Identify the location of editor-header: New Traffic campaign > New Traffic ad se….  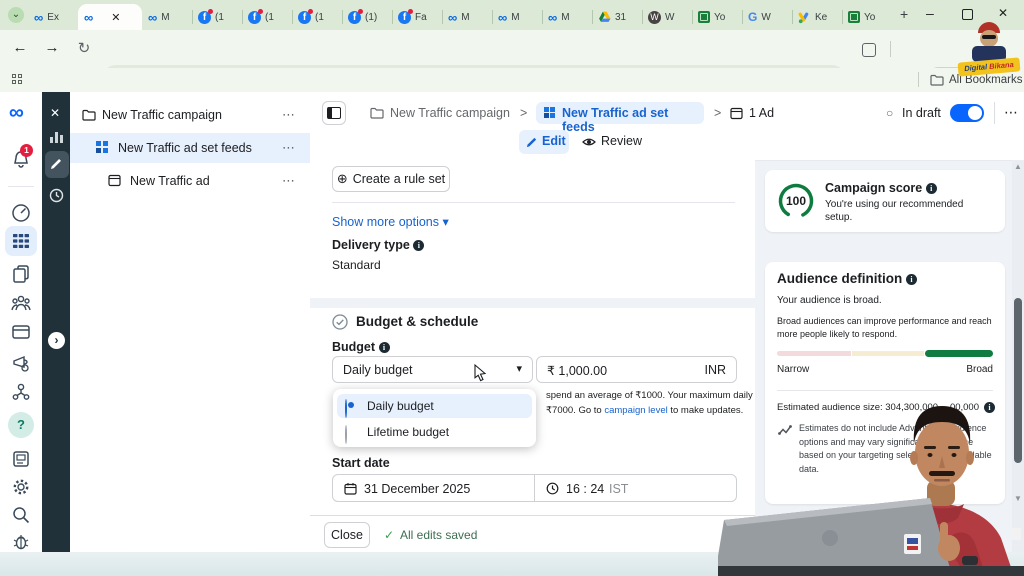
(667, 126).